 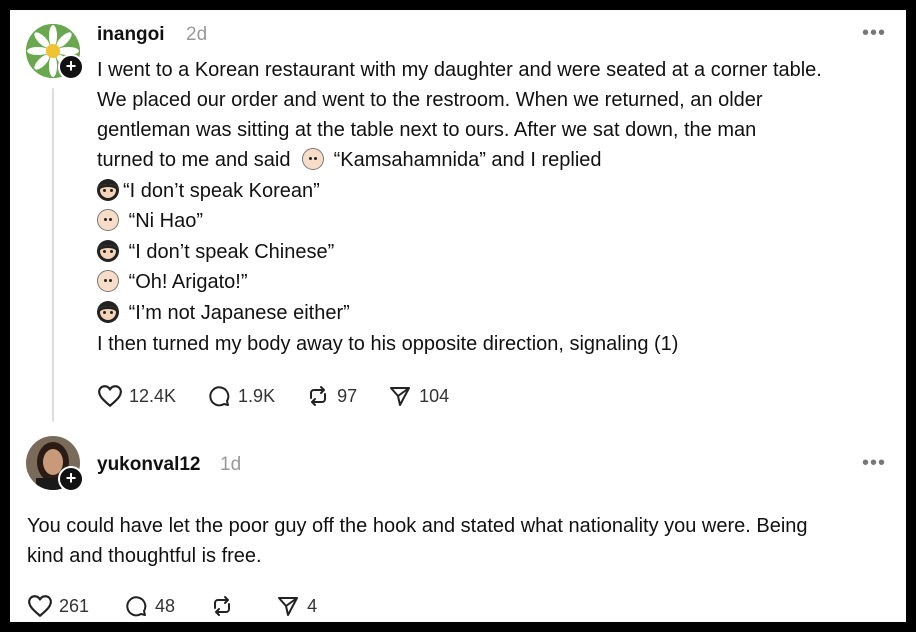 What do you see at coordinates (166, 221) in the screenshot?
I see `post-text-fragment: “Ni Hao”` at bounding box center [166, 221].